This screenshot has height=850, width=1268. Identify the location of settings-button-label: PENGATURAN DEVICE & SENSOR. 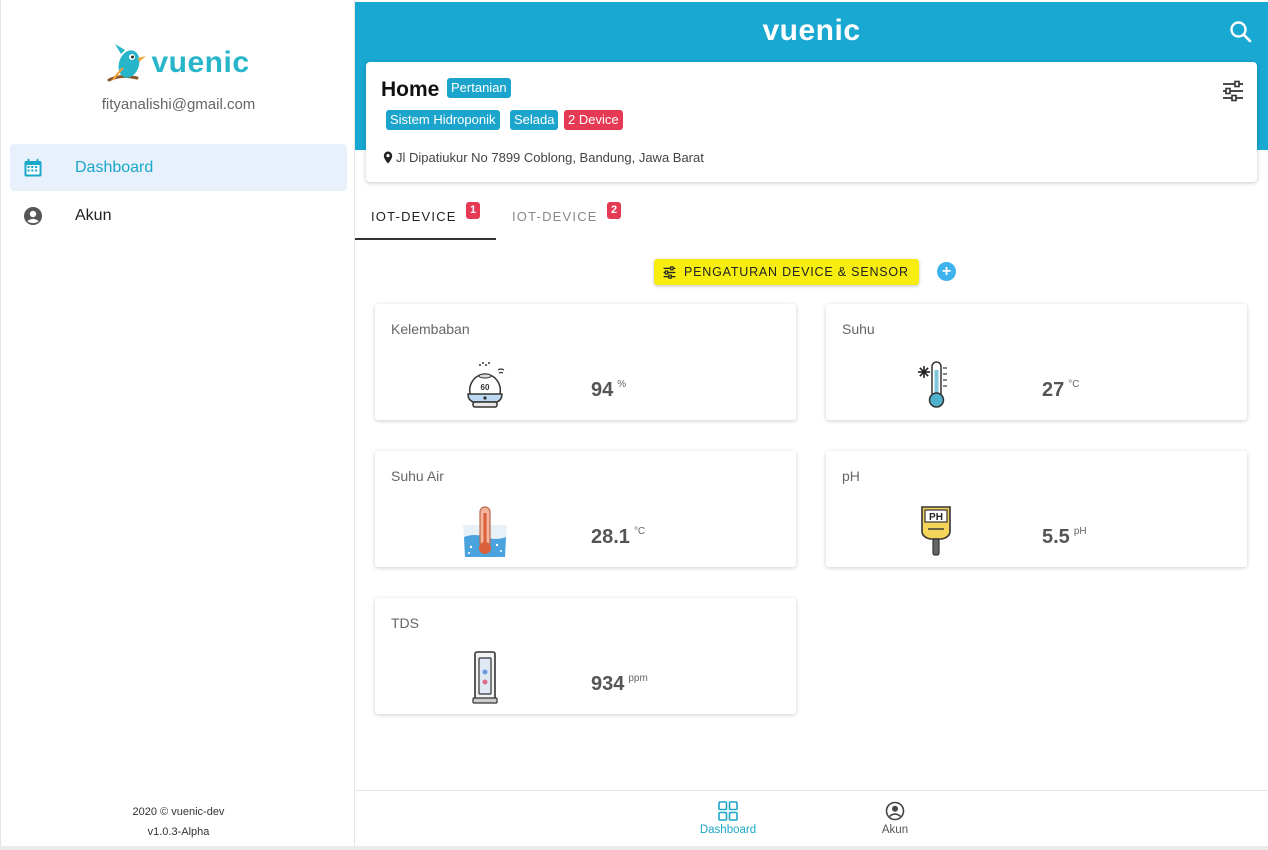
(796, 272).